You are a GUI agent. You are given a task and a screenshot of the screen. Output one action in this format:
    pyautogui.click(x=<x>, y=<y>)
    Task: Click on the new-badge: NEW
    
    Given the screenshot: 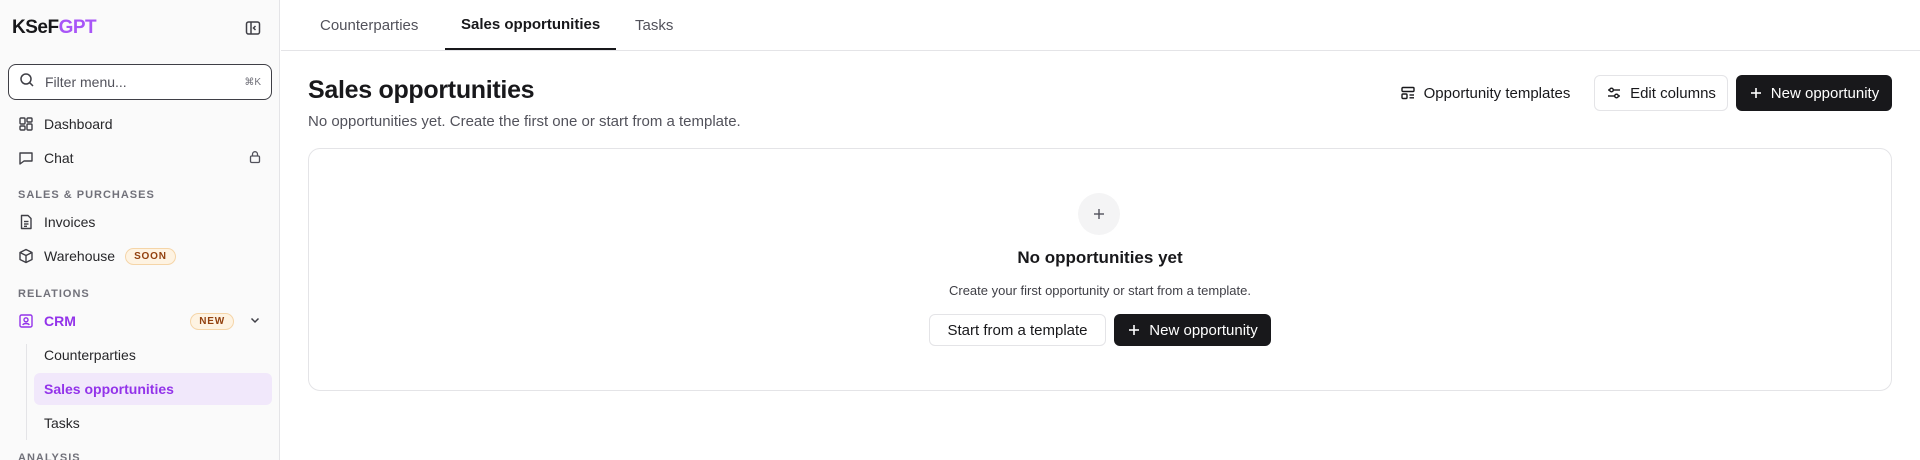 What is the action you would take?
    pyautogui.click(x=212, y=321)
    